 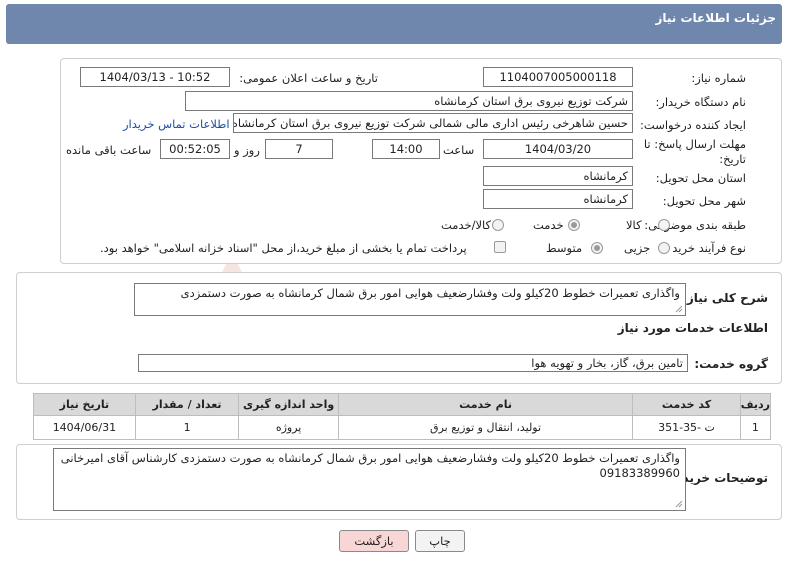 What do you see at coordinates (548, 225) in the screenshot?
I see `category-option-service: خدمت` at bounding box center [548, 225].